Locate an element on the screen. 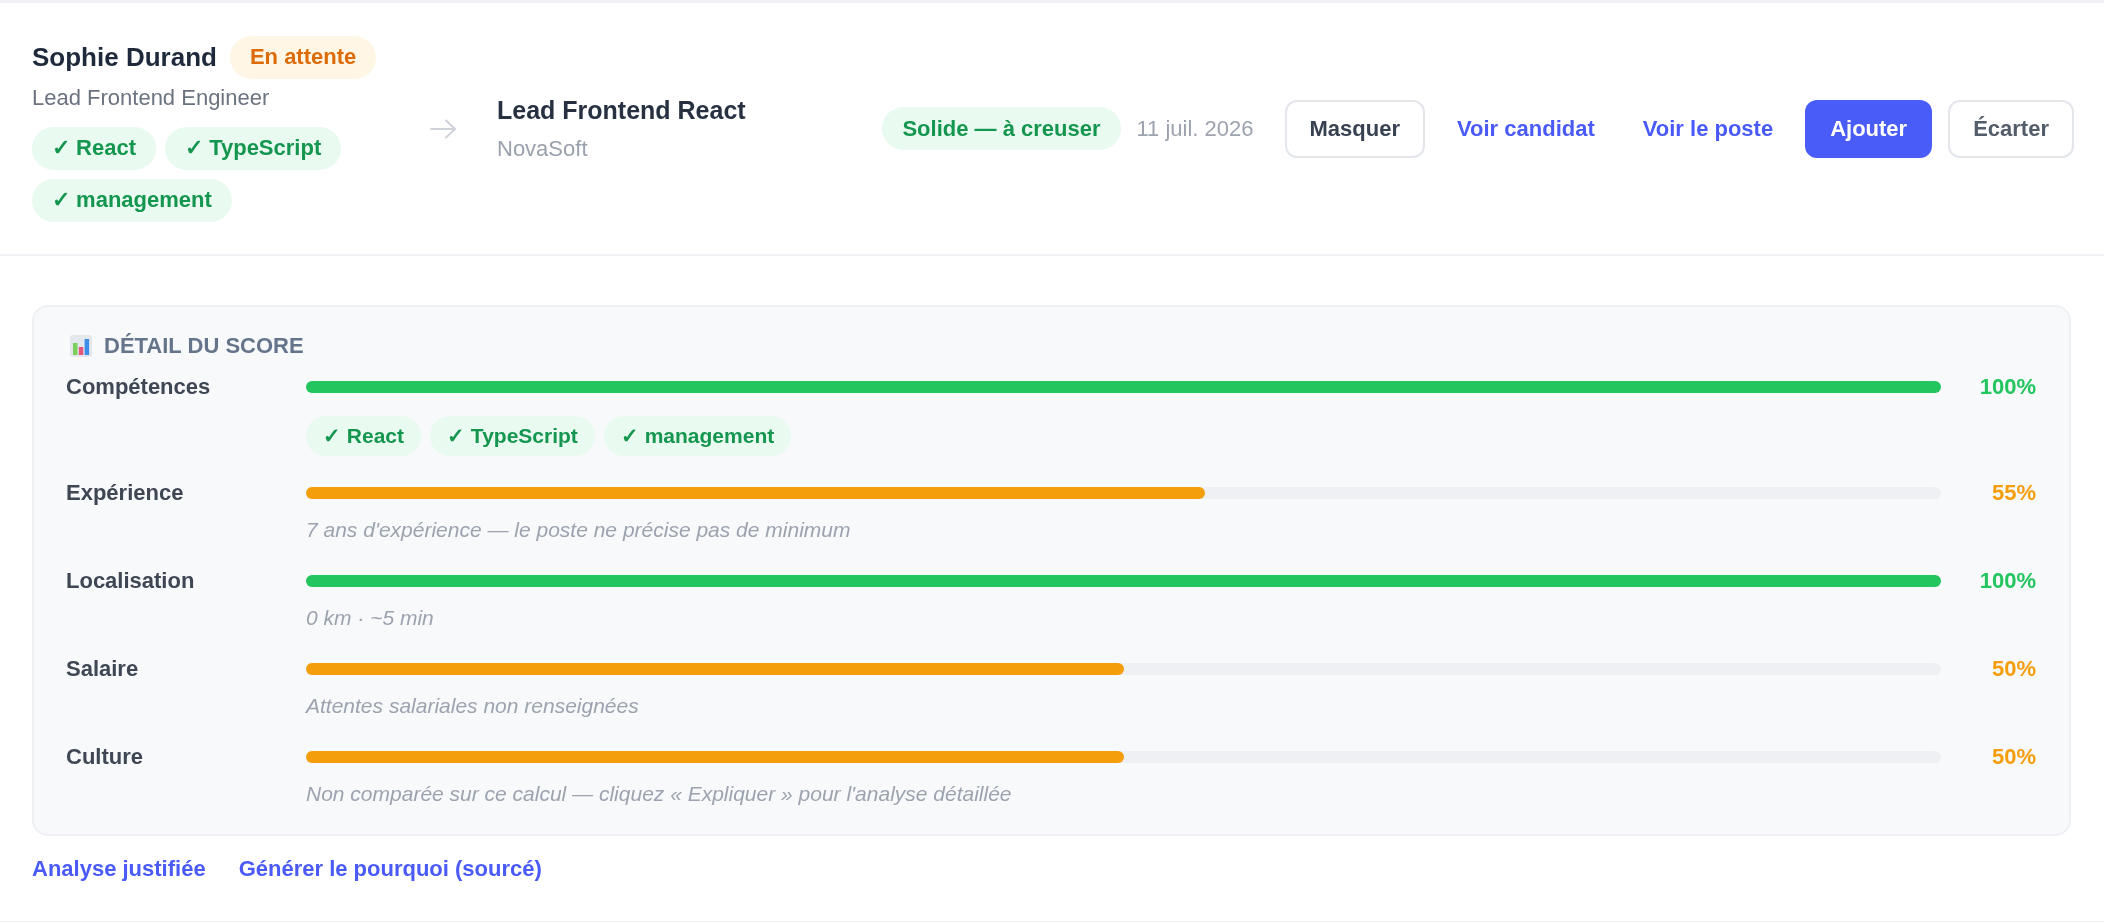 The image size is (2104, 922). candidate-title: Lead Frontend Engineer is located at coordinates (151, 97).